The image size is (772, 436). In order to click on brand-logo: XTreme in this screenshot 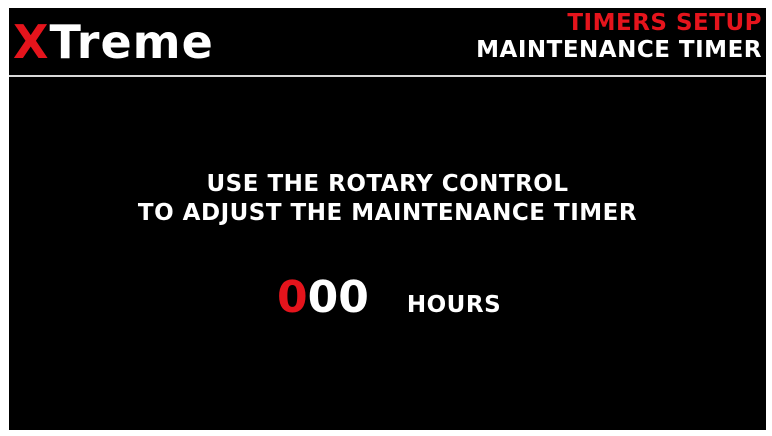, I will do `click(113, 42)`.